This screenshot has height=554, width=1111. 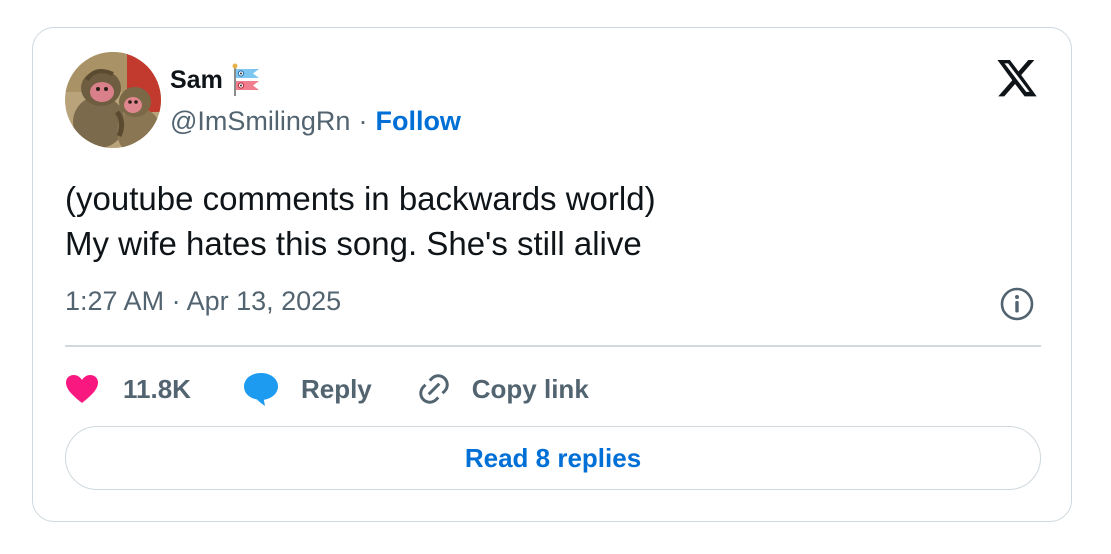 I want to click on copy-link-button: Copy link, so click(x=502, y=389).